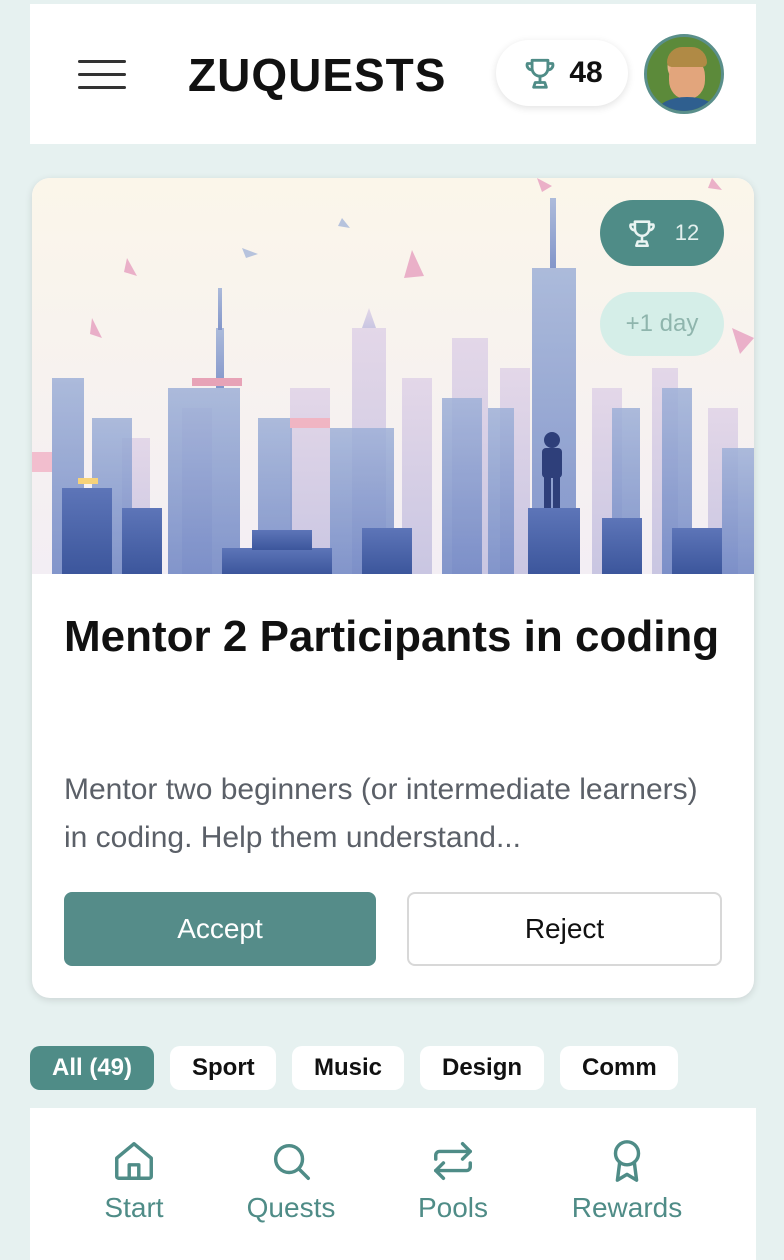 This screenshot has height=1260, width=784. I want to click on nav-label-quests: Quests, so click(291, 1207).